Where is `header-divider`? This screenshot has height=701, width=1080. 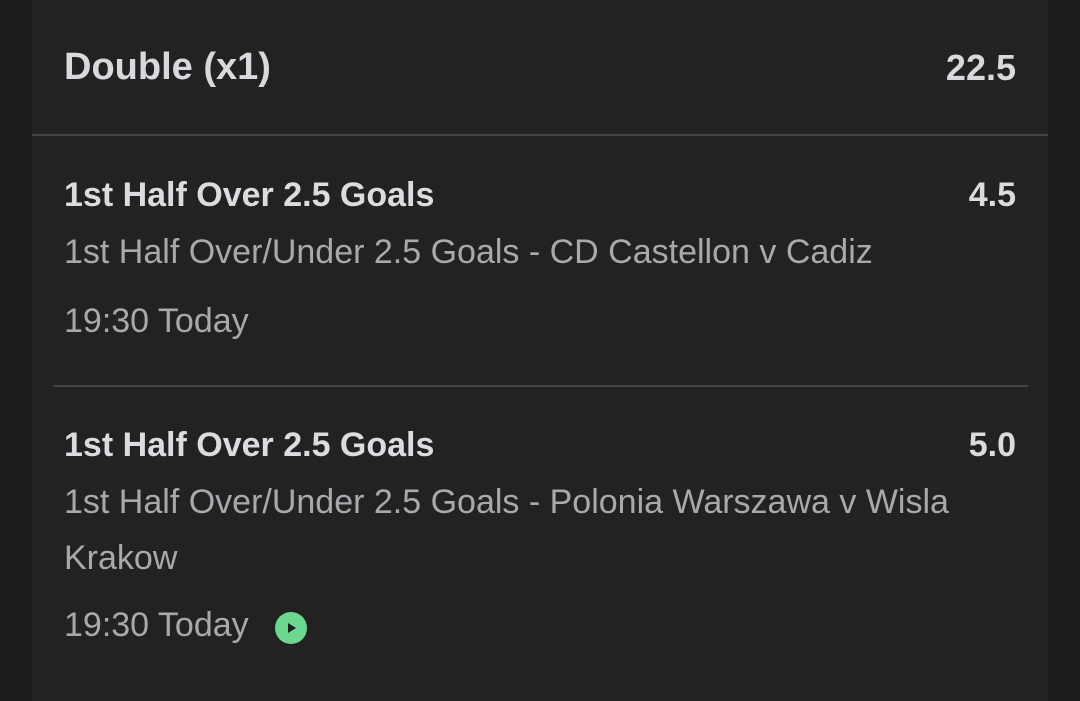 header-divider is located at coordinates (540, 135).